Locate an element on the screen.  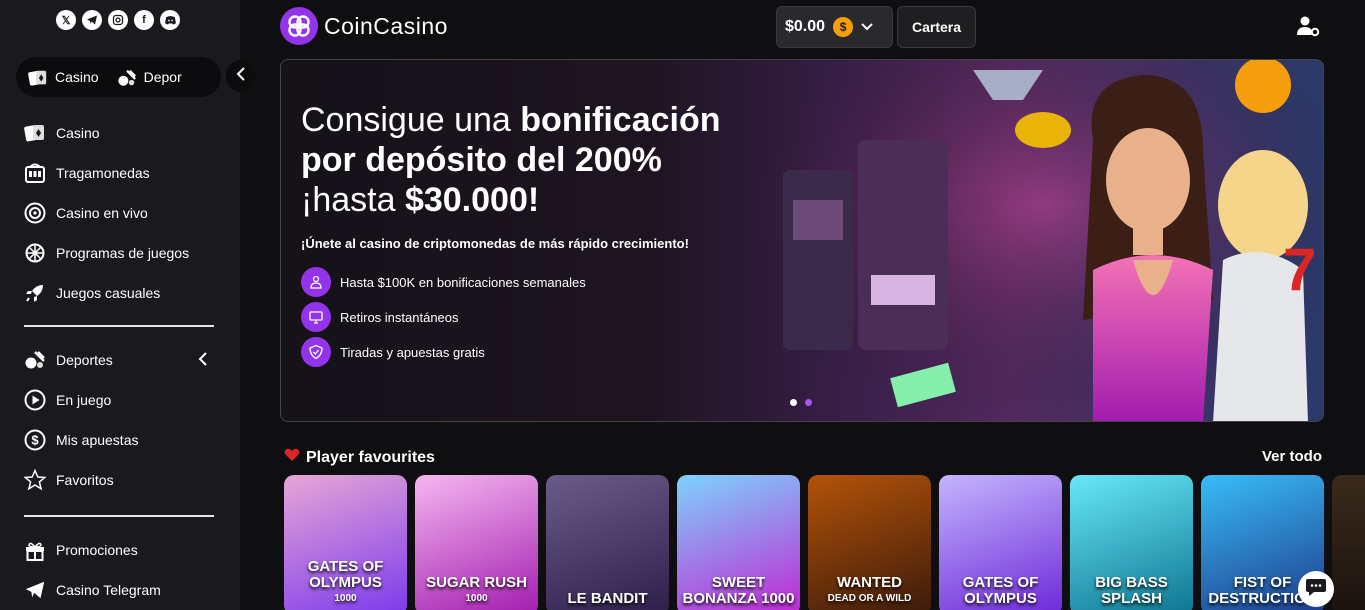
favourites-title: Player favourites is located at coordinates (370, 457).